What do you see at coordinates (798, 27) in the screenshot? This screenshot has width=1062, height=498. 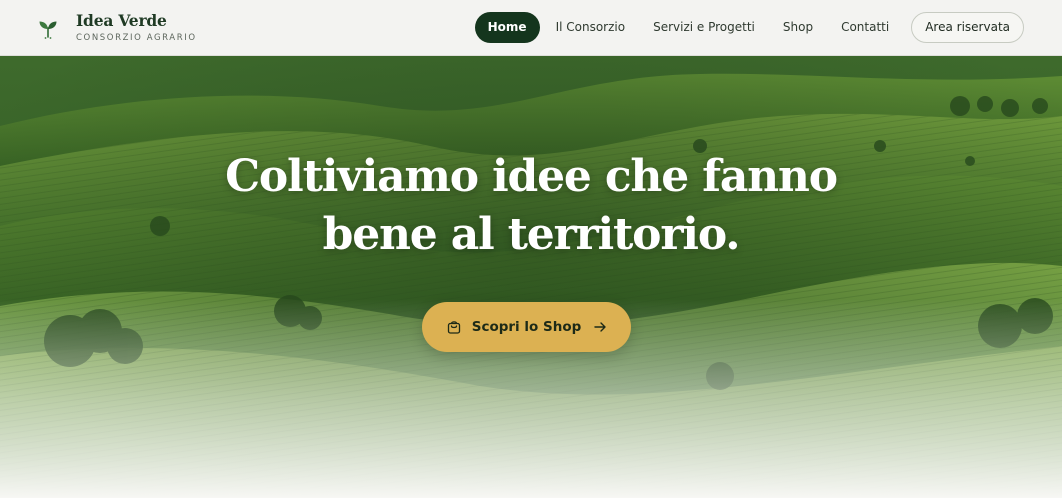 I see `nav-item-shop: Shop` at bounding box center [798, 27].